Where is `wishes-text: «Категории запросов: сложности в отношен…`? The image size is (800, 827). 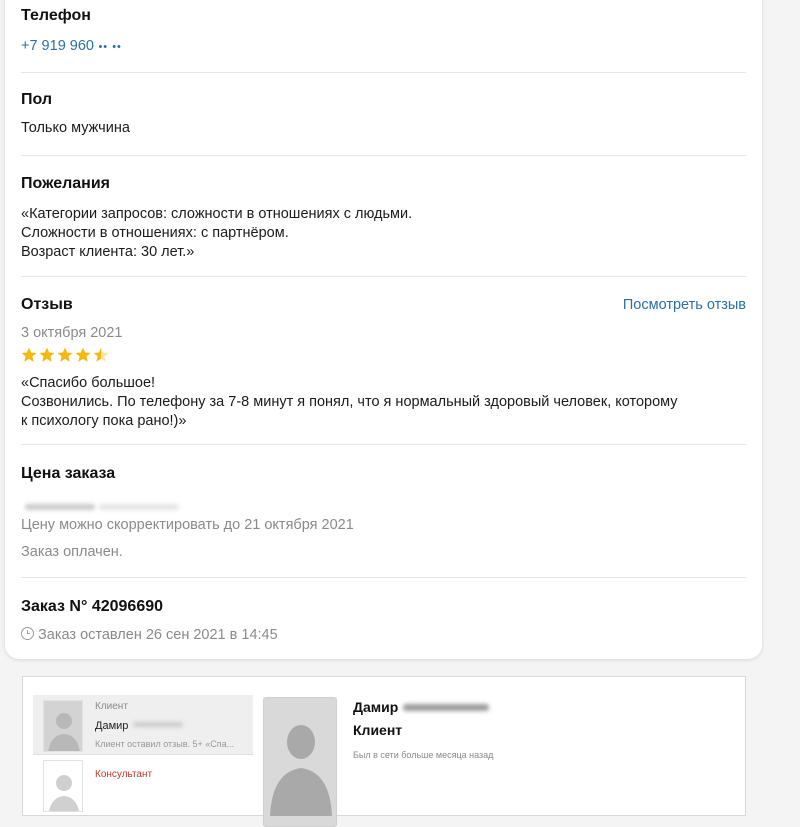
wishes-text: «Категории запросов: сложности в отношен… is located at coordinates (216, 233).